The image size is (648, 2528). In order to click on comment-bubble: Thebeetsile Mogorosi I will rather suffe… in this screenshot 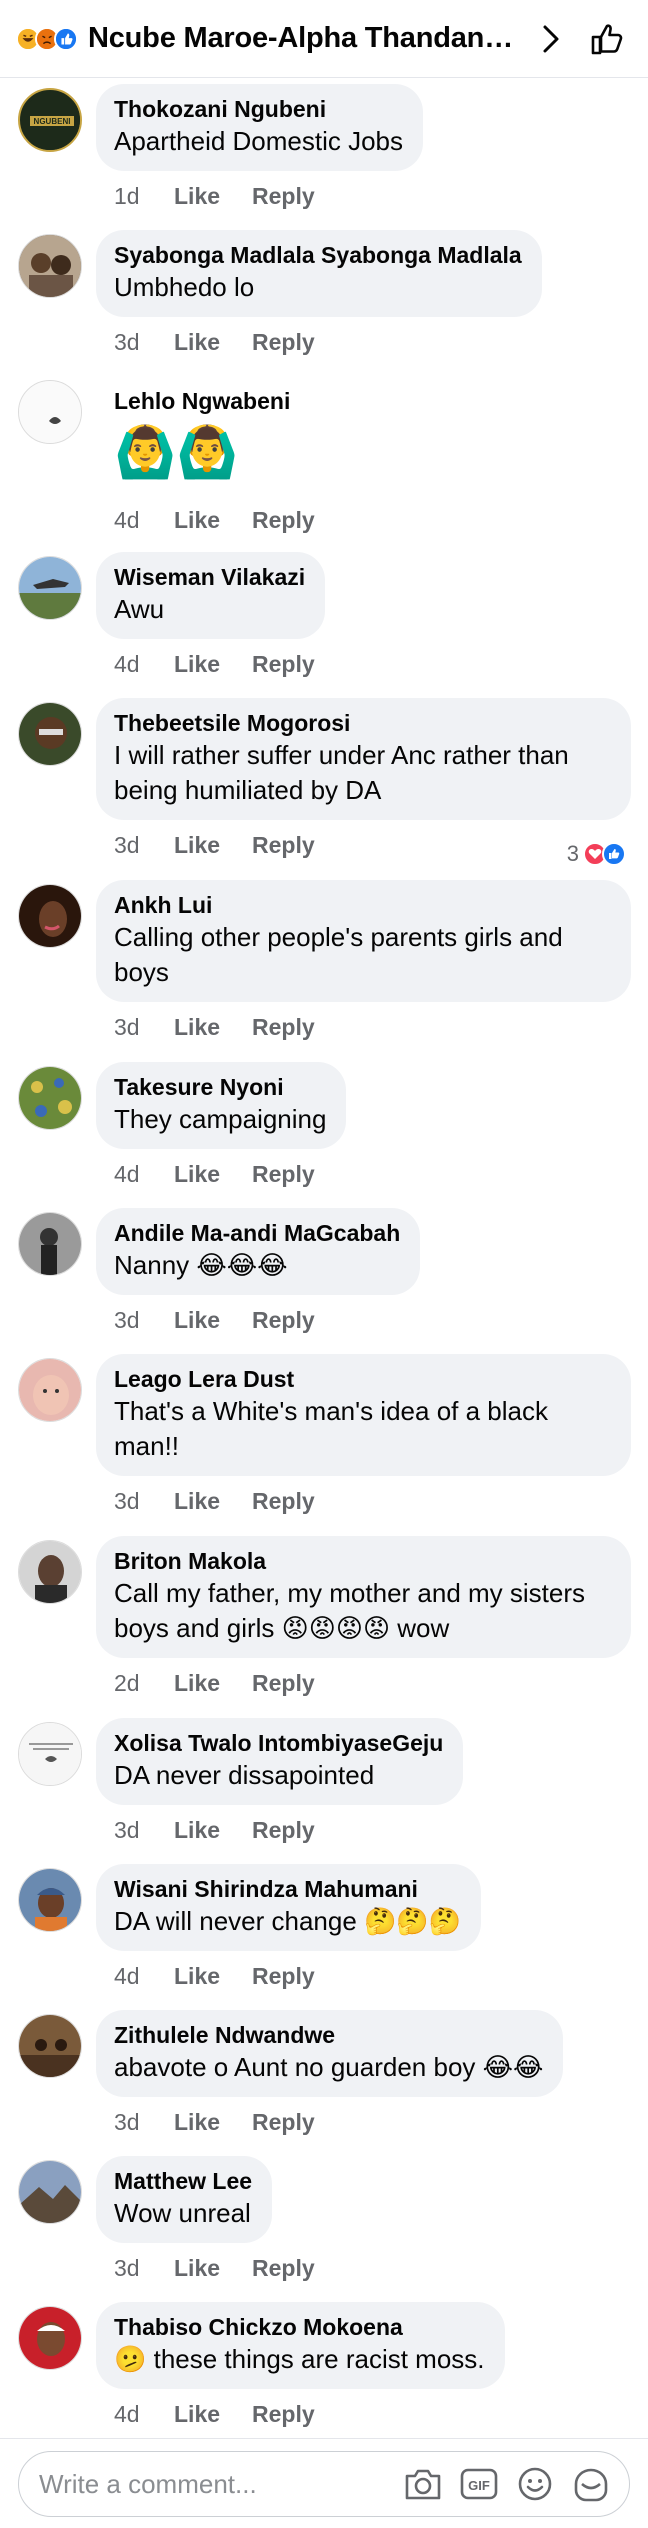, I will do `click(363, 759)`.